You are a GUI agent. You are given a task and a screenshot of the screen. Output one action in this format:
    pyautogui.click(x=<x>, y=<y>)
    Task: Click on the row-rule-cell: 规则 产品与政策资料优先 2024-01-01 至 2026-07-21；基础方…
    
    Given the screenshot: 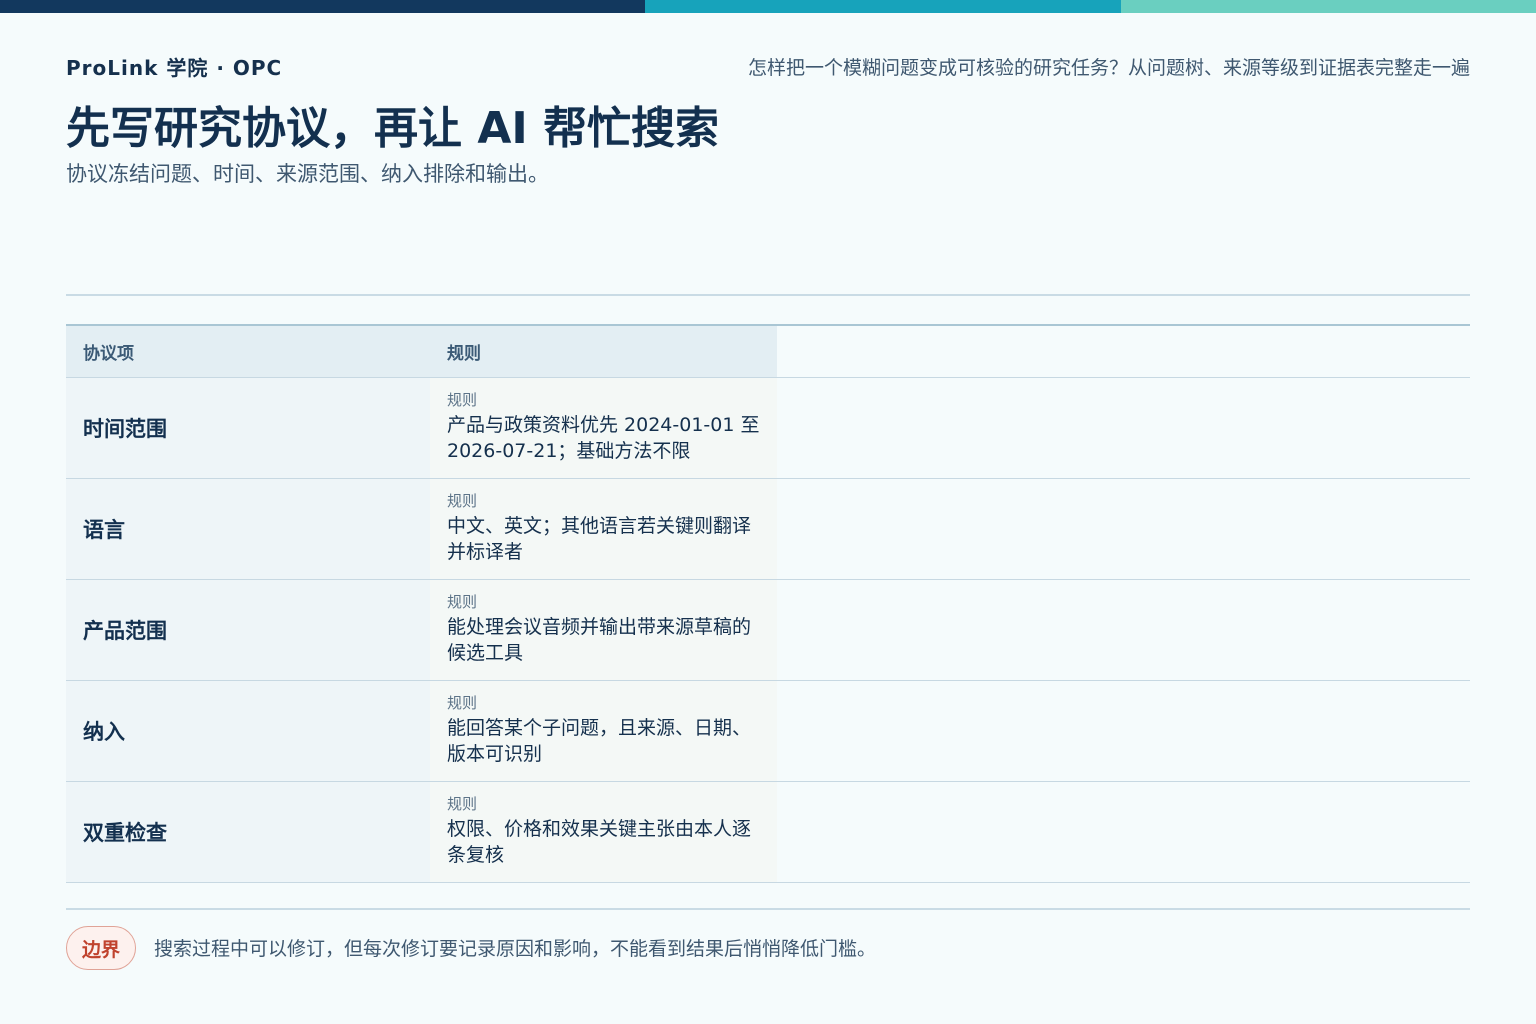 What is the action you would take?
    pyautogui.click(x=603, y=428)
    